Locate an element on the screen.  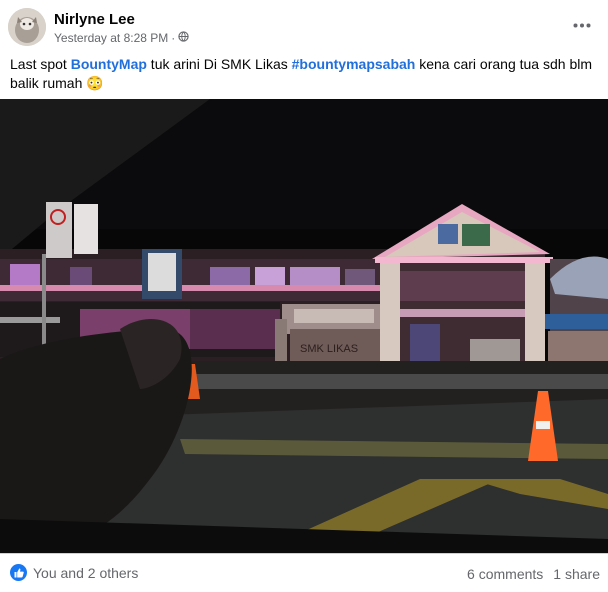
post-footer: You and 2 others 6 comments 1 share is located at coordinates (304, 572).